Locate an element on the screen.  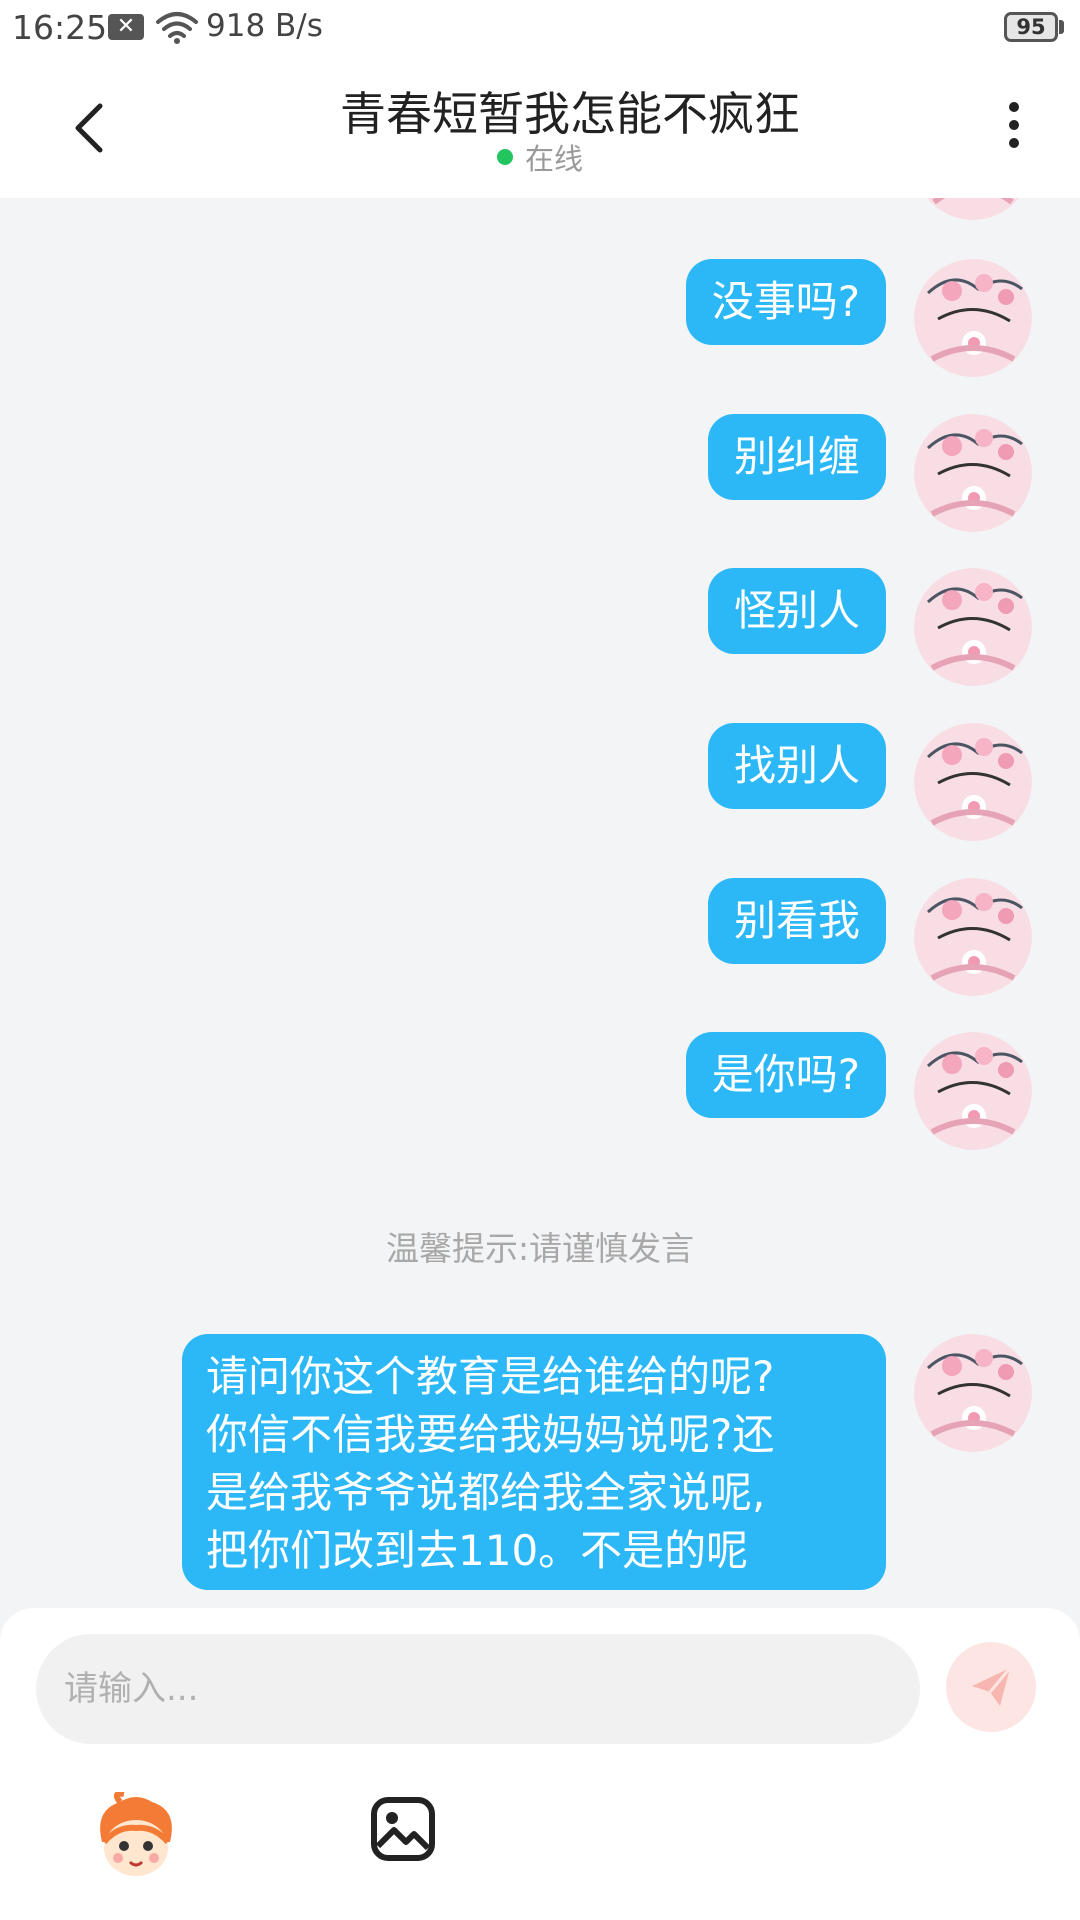
image-button is located at coordinates (403, 1829).